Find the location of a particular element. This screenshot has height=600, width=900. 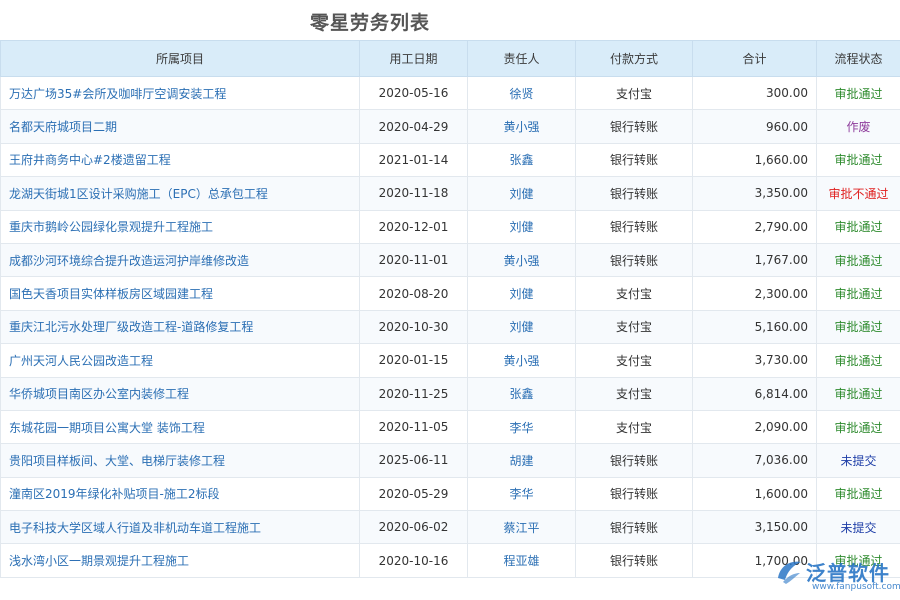

cell-total: 7,036.00 is located at coordinates (755, 460).